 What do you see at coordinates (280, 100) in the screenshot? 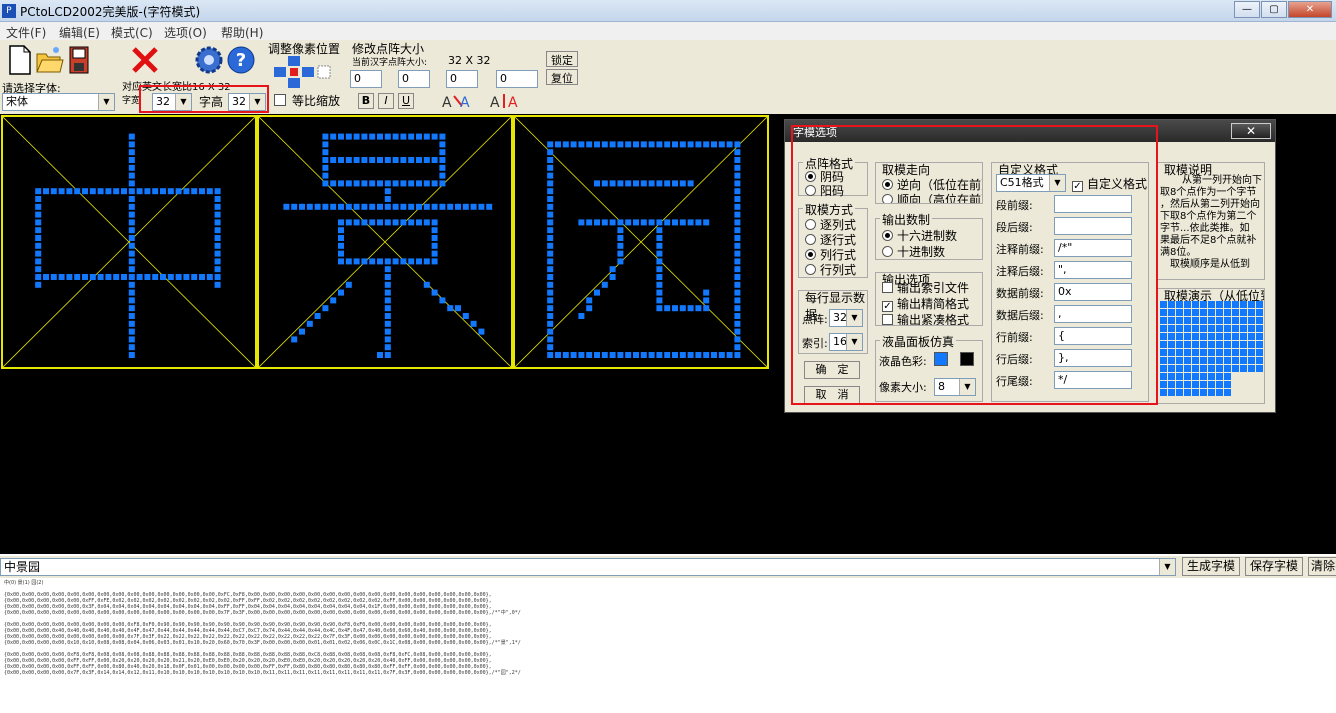
I see `equal-scale-checkbox` at bounding box center [280, 100].